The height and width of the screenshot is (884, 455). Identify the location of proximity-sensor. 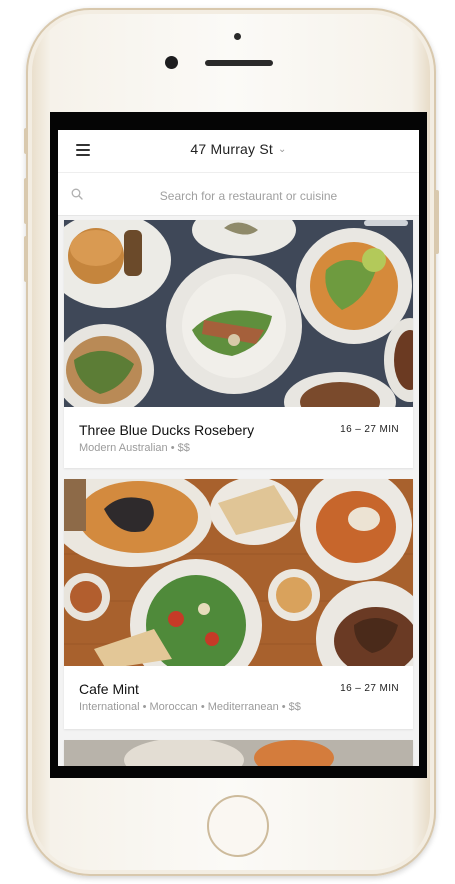
(237, 36).